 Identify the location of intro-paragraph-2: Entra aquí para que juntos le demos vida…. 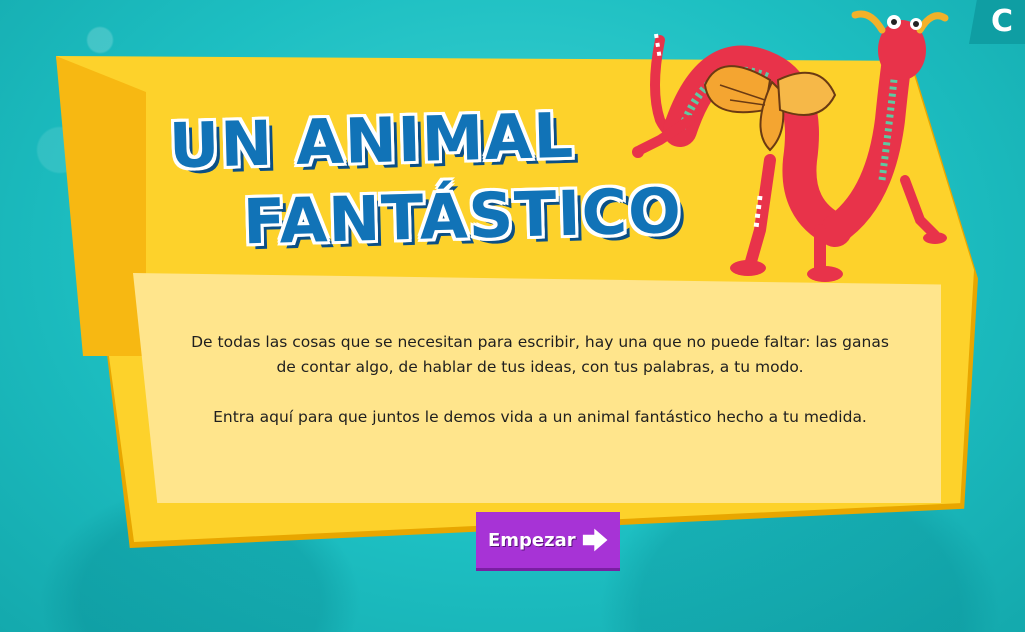
(540, 417).